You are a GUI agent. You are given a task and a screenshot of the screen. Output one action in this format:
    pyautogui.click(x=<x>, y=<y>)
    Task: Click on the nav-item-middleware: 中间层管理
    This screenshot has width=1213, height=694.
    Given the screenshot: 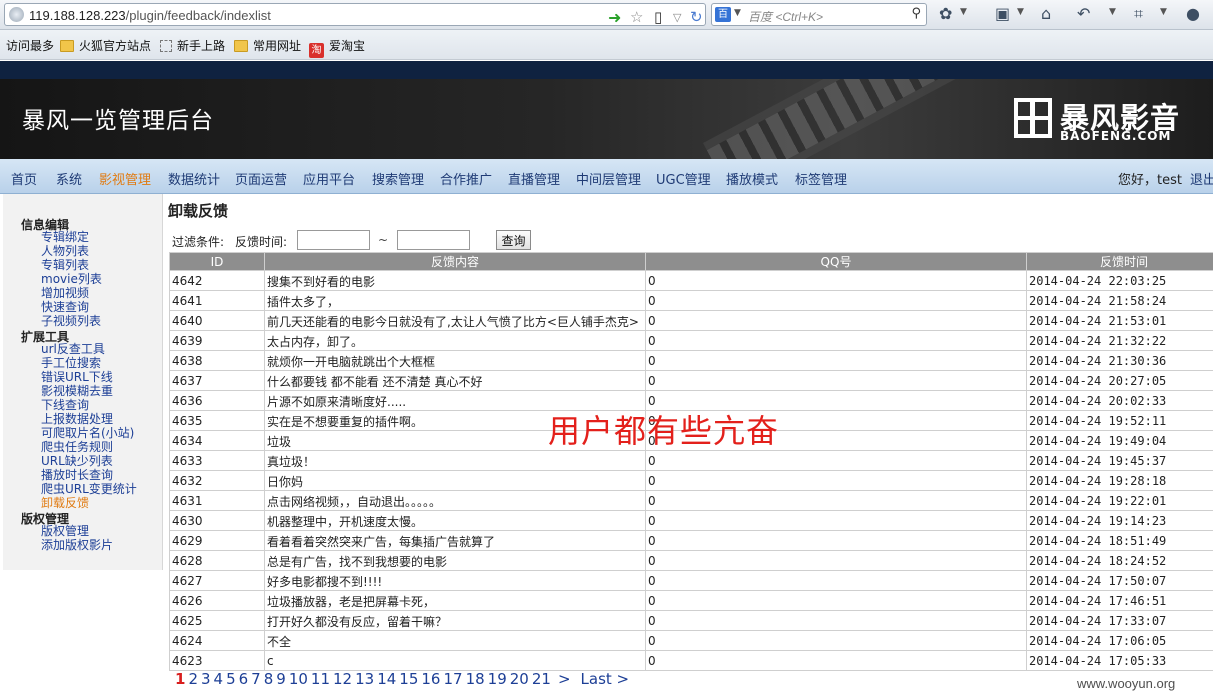 What is the action you would take?
    pyautogui.click(x=608, y=178)
    